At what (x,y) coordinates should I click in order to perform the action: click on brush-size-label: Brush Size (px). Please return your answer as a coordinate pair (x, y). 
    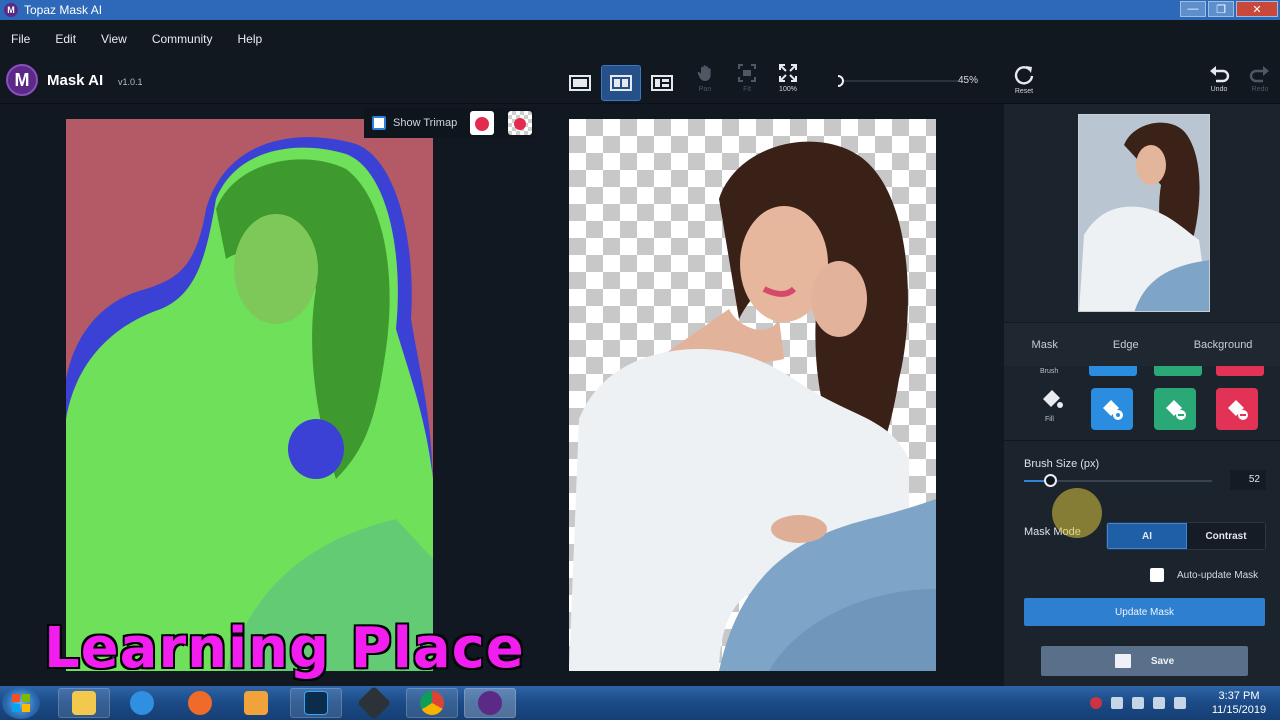
    Looking at the image, I should click on (1062, 464).